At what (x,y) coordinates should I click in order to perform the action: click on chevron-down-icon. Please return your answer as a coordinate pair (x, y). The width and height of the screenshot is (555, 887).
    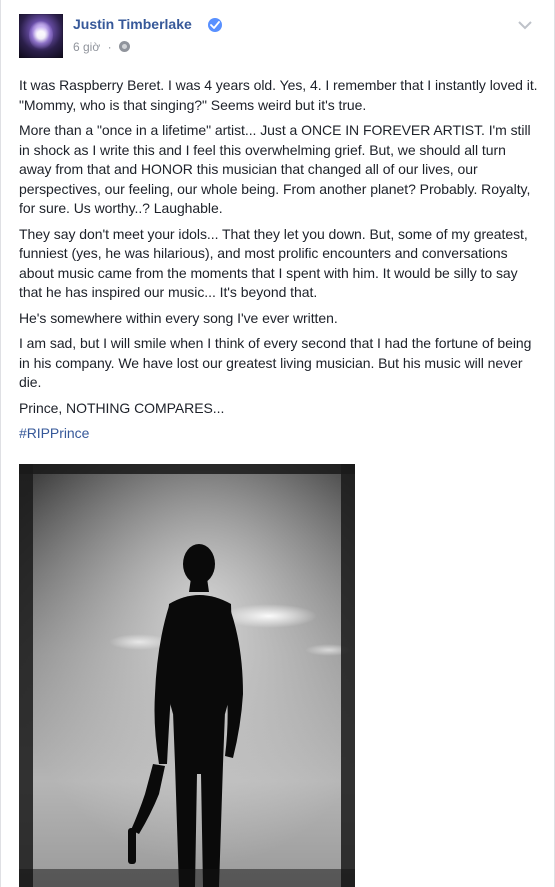
    Looking at the image, I should click on (525, 24).